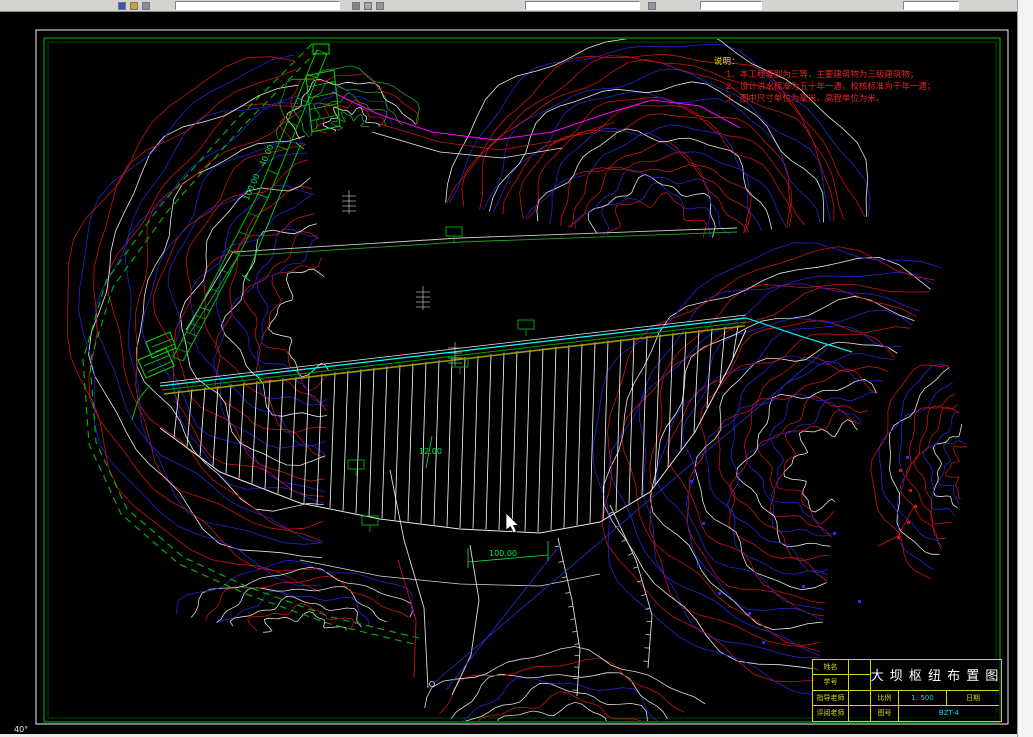 The height and width of the screenshot is (737, 1033). I want to click on toolbar, so click(508, 6).